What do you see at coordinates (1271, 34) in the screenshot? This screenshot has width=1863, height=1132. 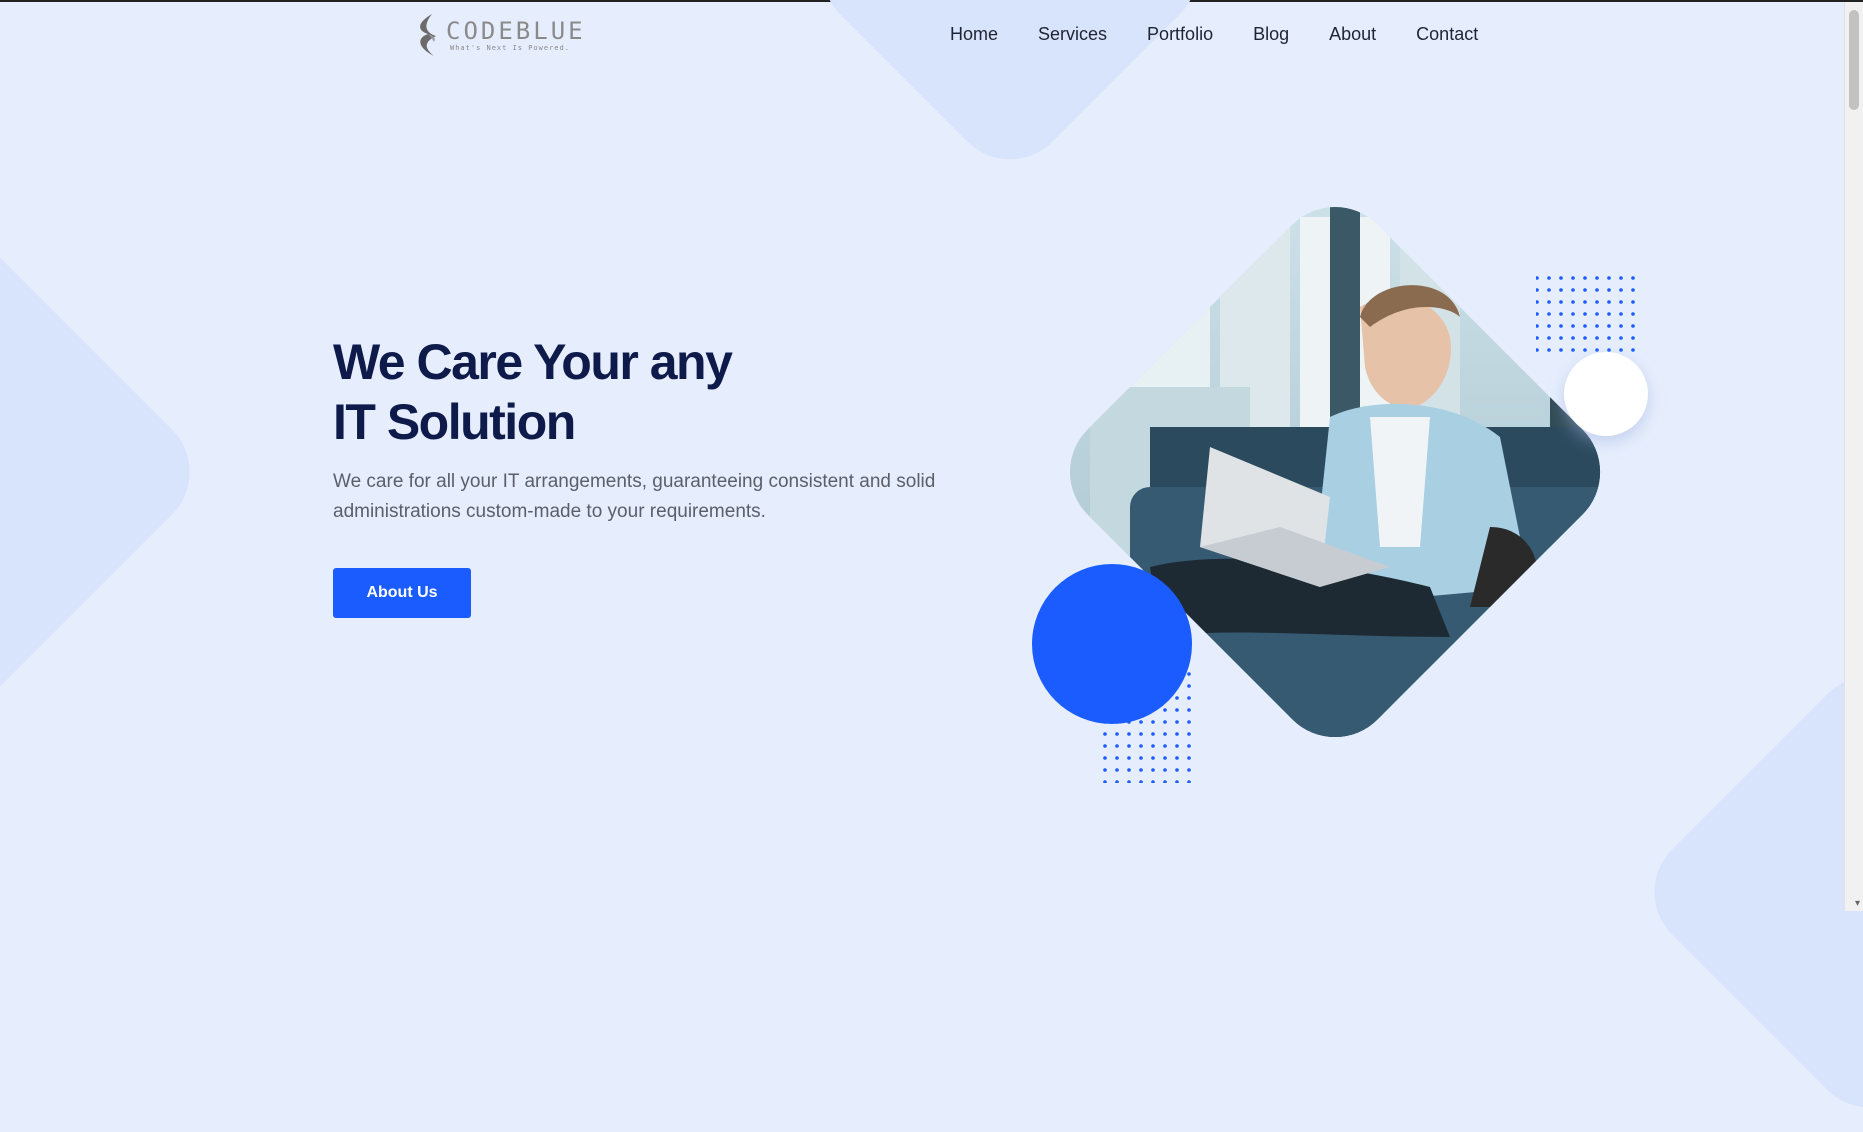 I see `nav-blog: Blog` at bounding box center [1271, 34].